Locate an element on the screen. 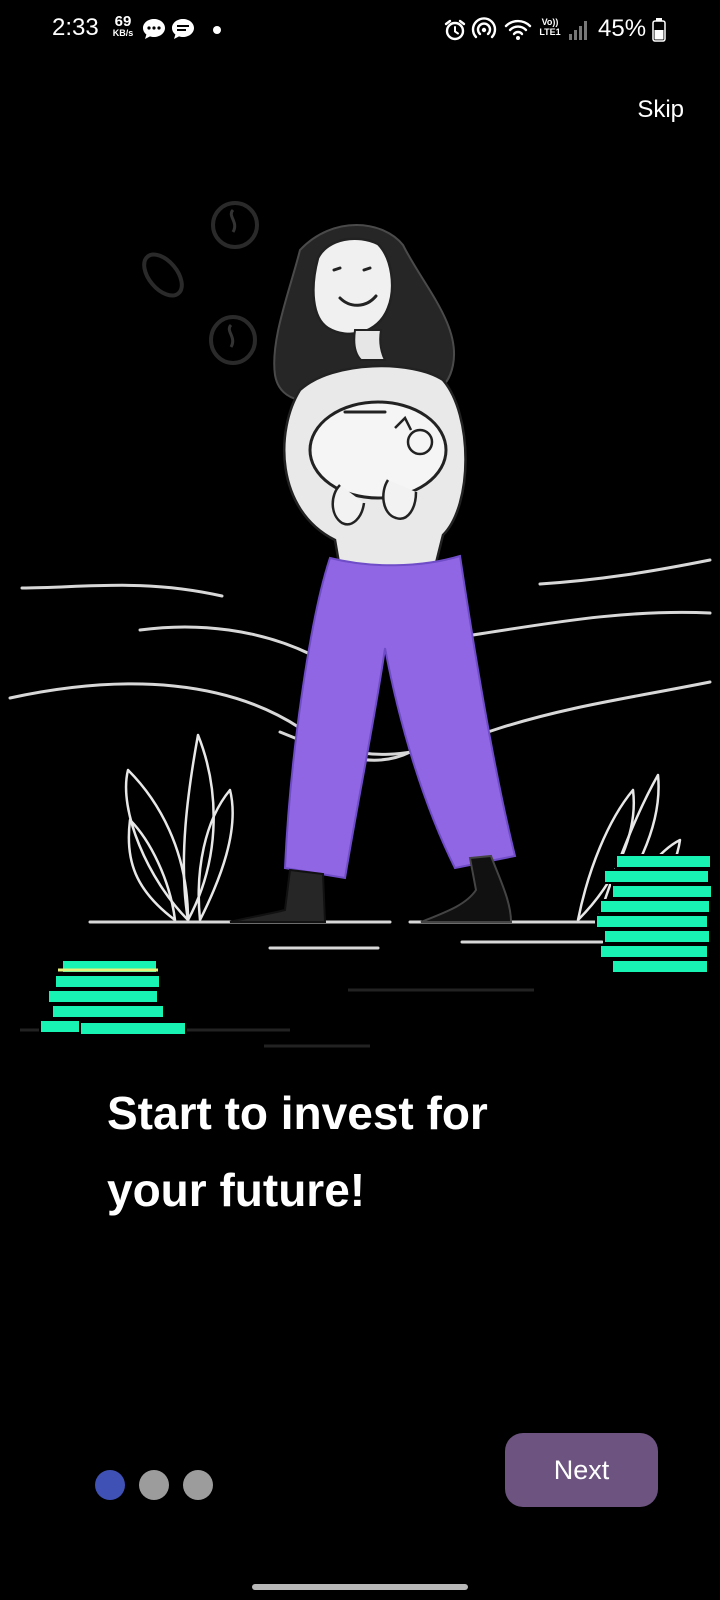  network-speed: 69 KB/s is located at coordinates (123, 26).